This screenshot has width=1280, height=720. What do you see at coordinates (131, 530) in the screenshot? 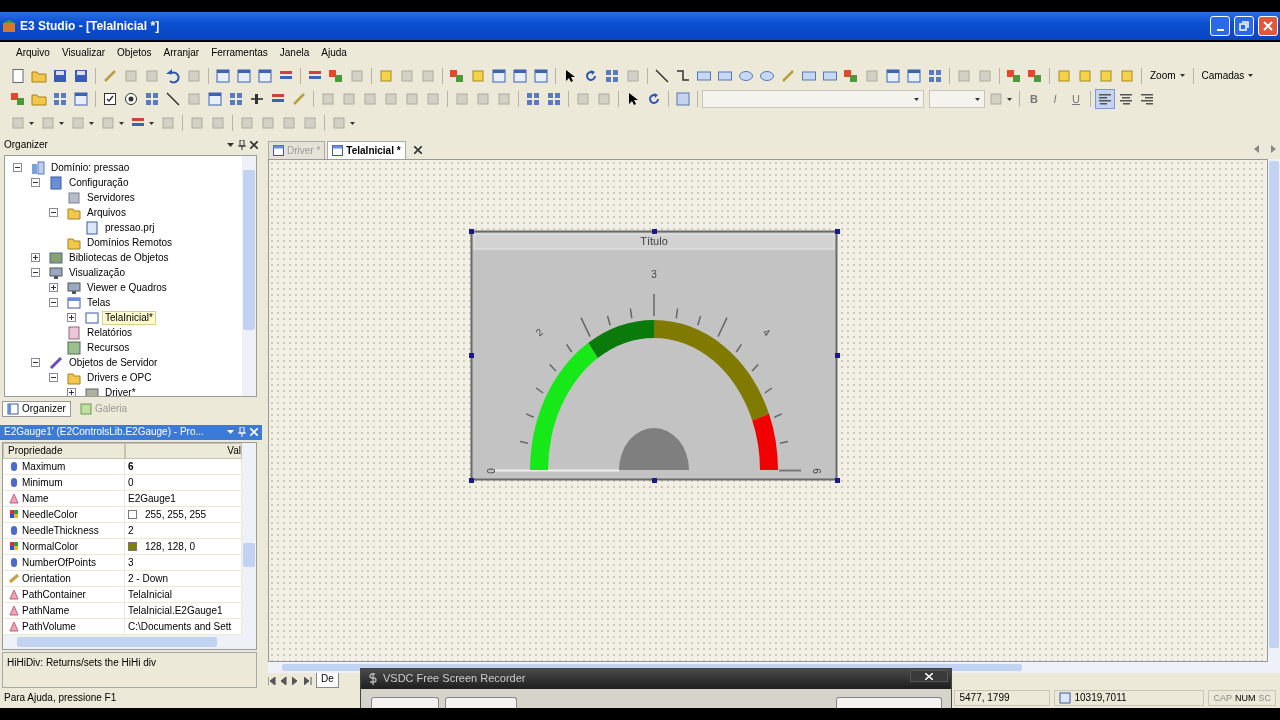
I see `property-value: 2` at bounding box center [131, 530].